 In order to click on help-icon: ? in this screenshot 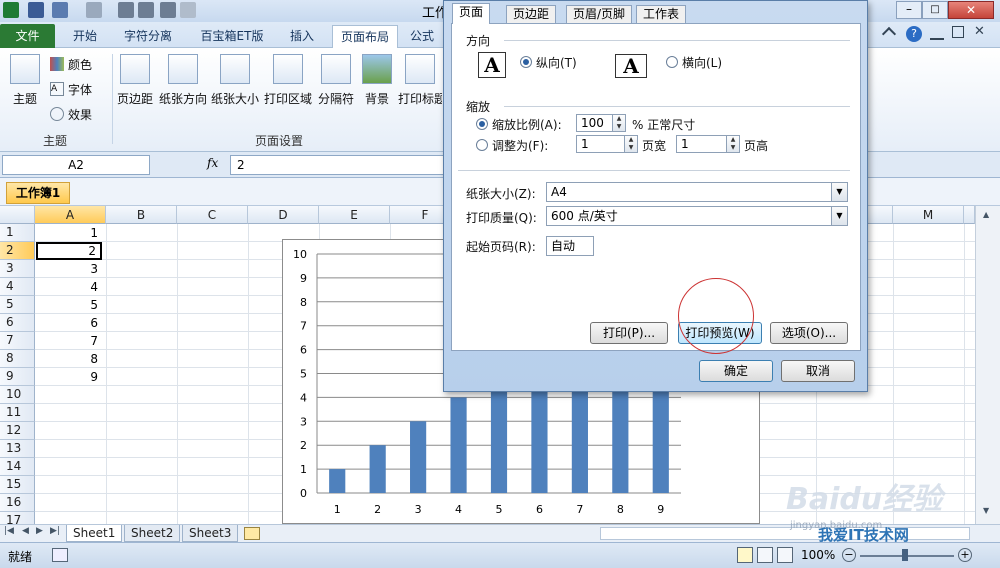, I will do `click(914, 34)`.